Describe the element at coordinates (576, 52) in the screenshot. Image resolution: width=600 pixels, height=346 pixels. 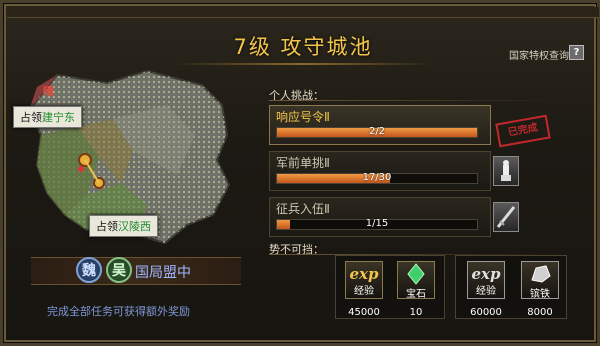
I see `help-button: ?` at that location.